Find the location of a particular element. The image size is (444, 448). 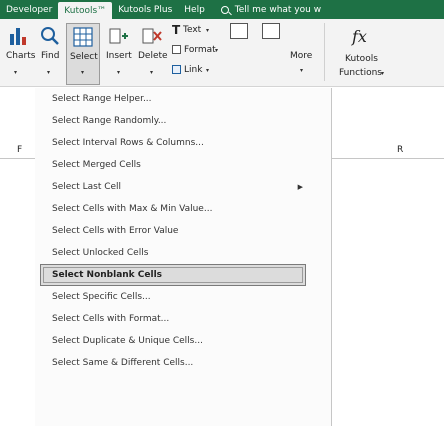

cell-tools-icon is located at coordinates (239, 31).